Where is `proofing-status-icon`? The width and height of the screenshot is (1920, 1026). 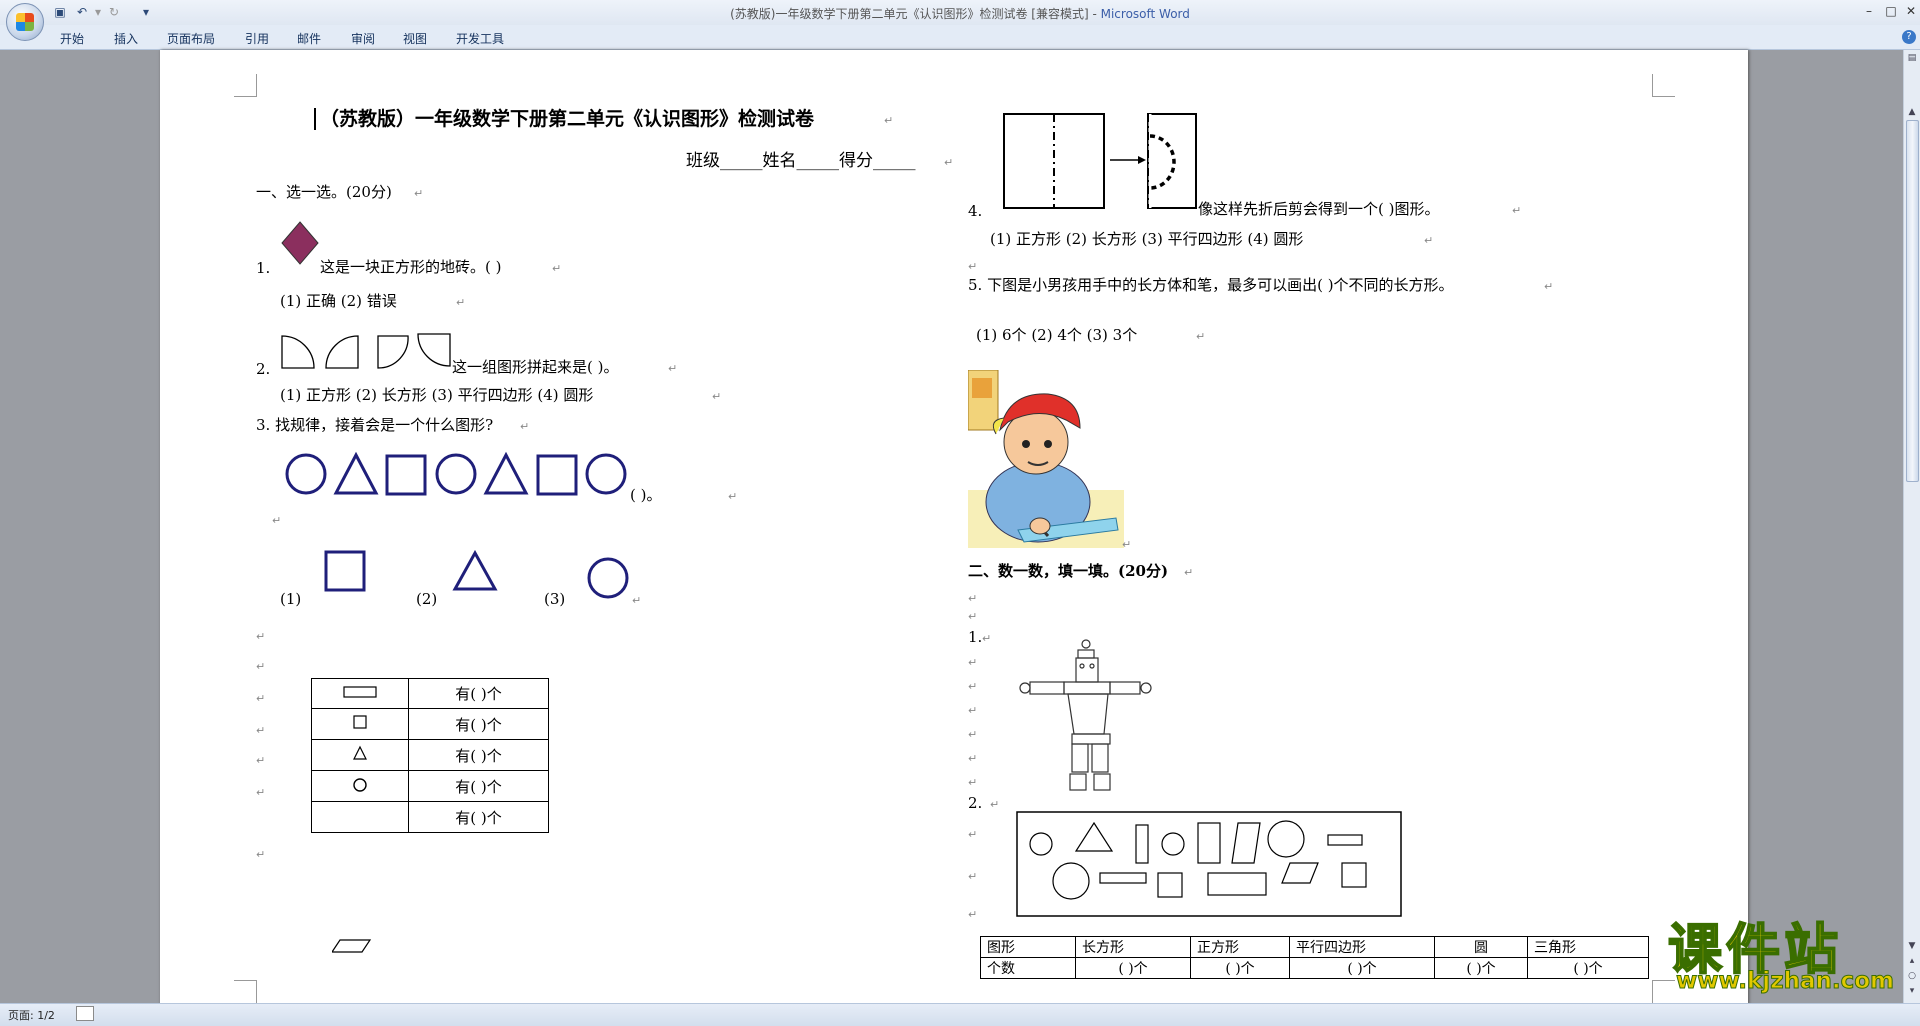 proofing-status-icon is located at coordinates (85, 1013).